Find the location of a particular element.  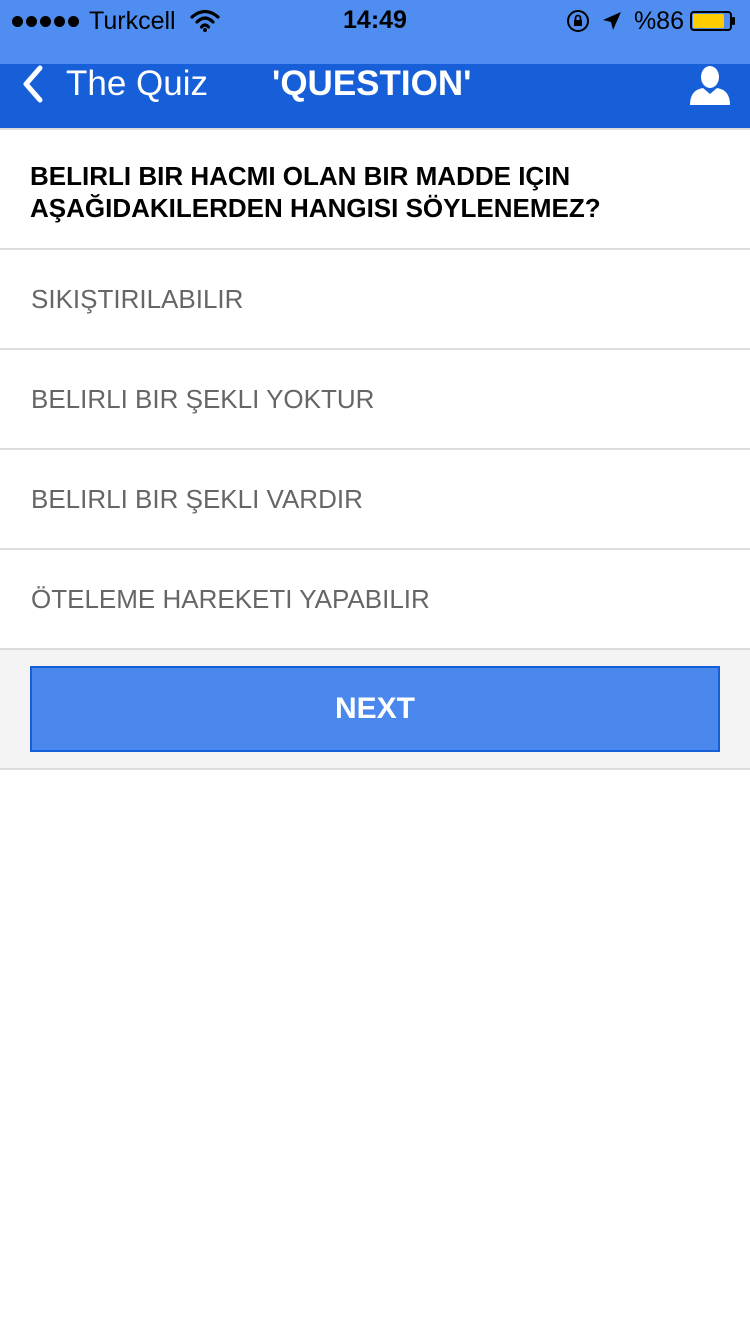

location-arrow-icon is located at coordinates (611, 21).